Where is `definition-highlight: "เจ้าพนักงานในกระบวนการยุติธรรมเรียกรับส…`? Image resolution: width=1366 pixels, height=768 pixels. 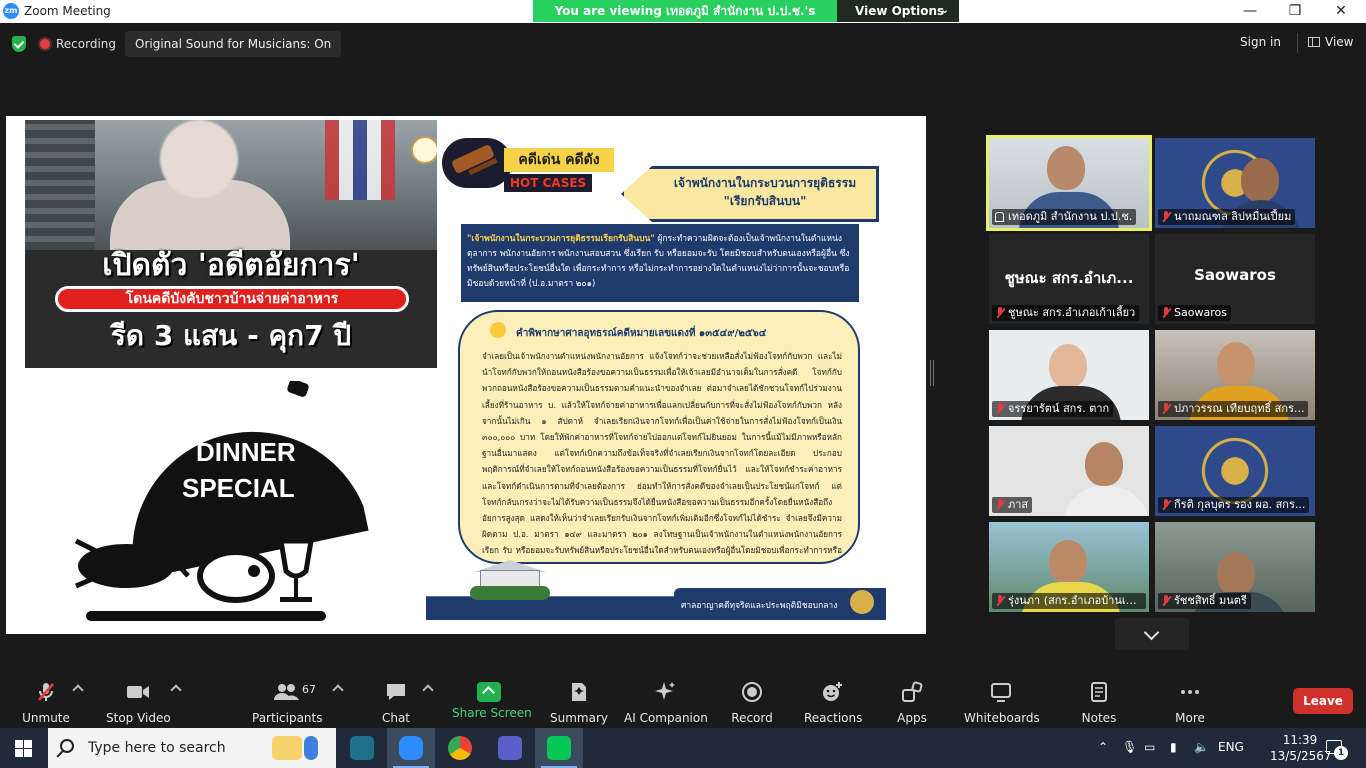
definition-highlight: "เจ้าพนักงานในกระบวนการยุติธรรมเรียกรับส… is located at coordinates (561, 239).